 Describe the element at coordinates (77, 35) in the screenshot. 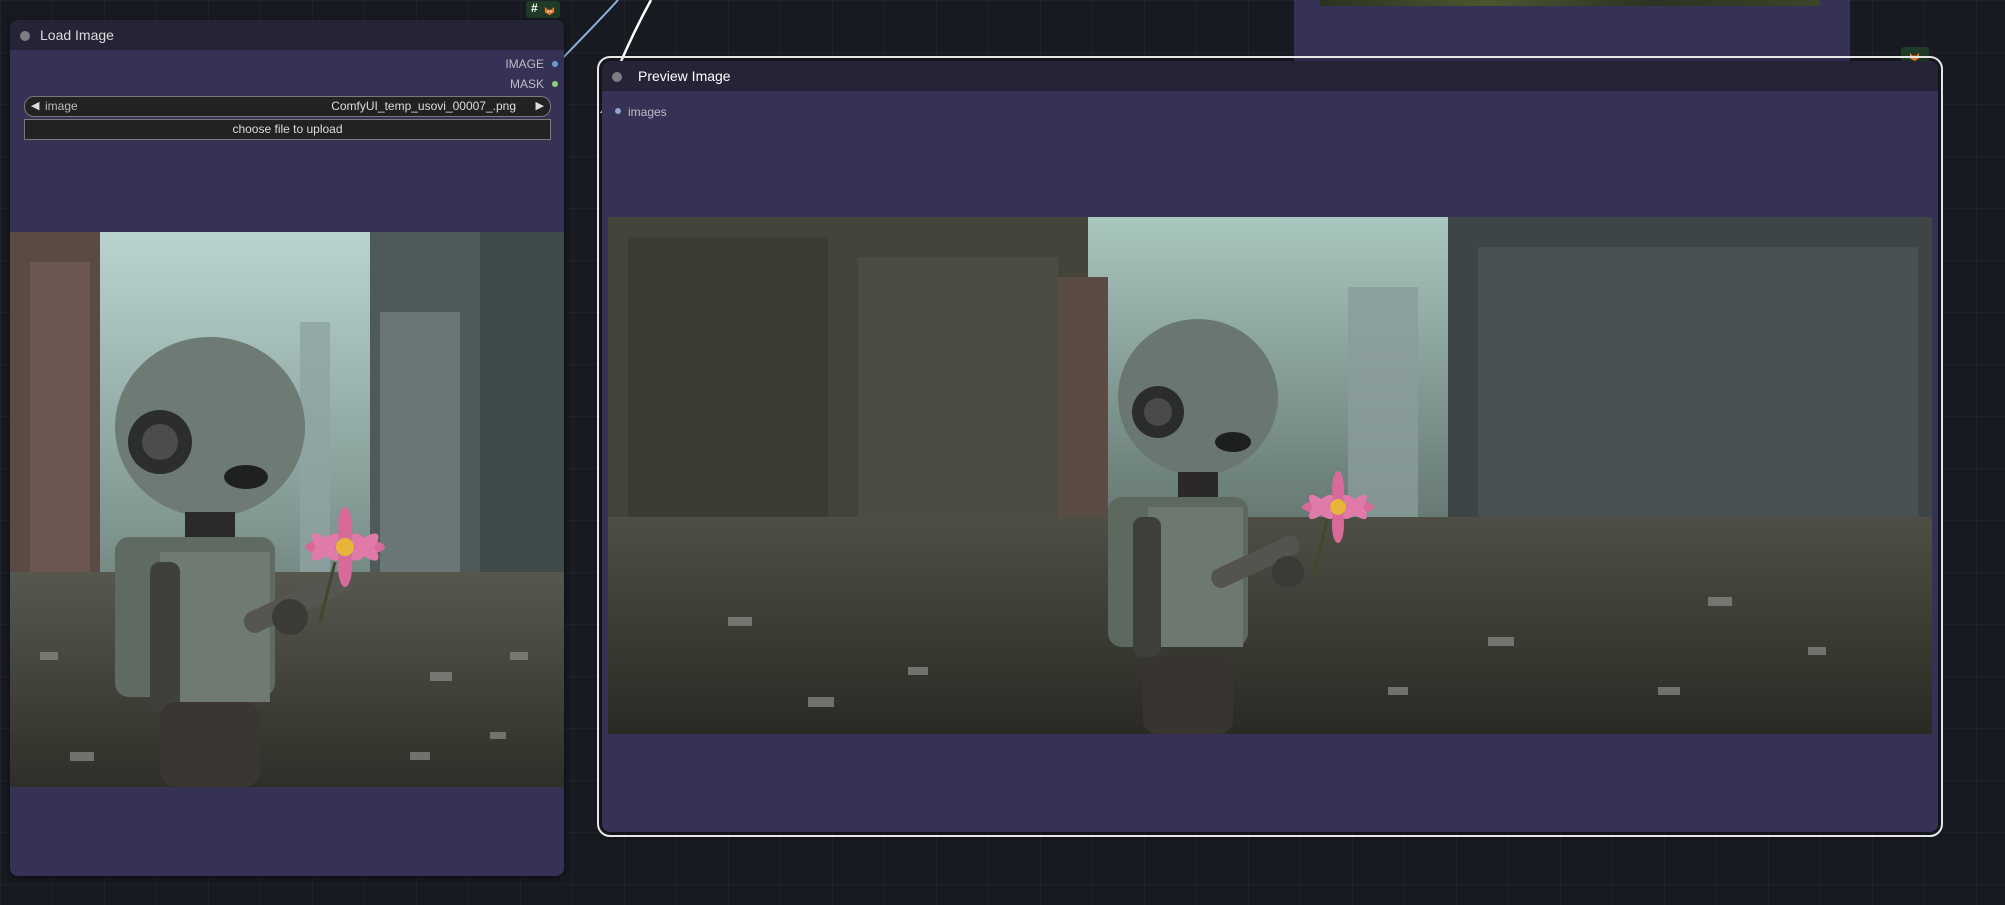

I see `node-title: Load Image` at that location.